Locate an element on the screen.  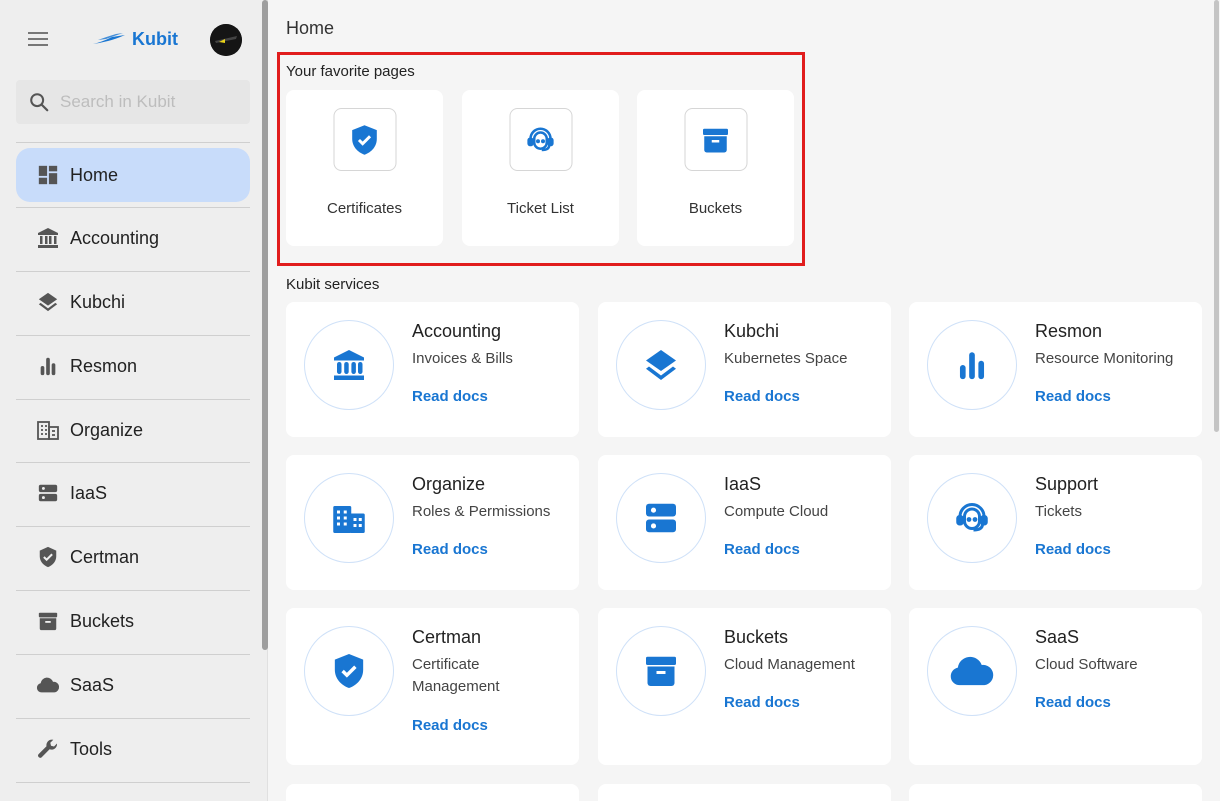
service-description: Cloud Software is located at coordinates (1086, 664).